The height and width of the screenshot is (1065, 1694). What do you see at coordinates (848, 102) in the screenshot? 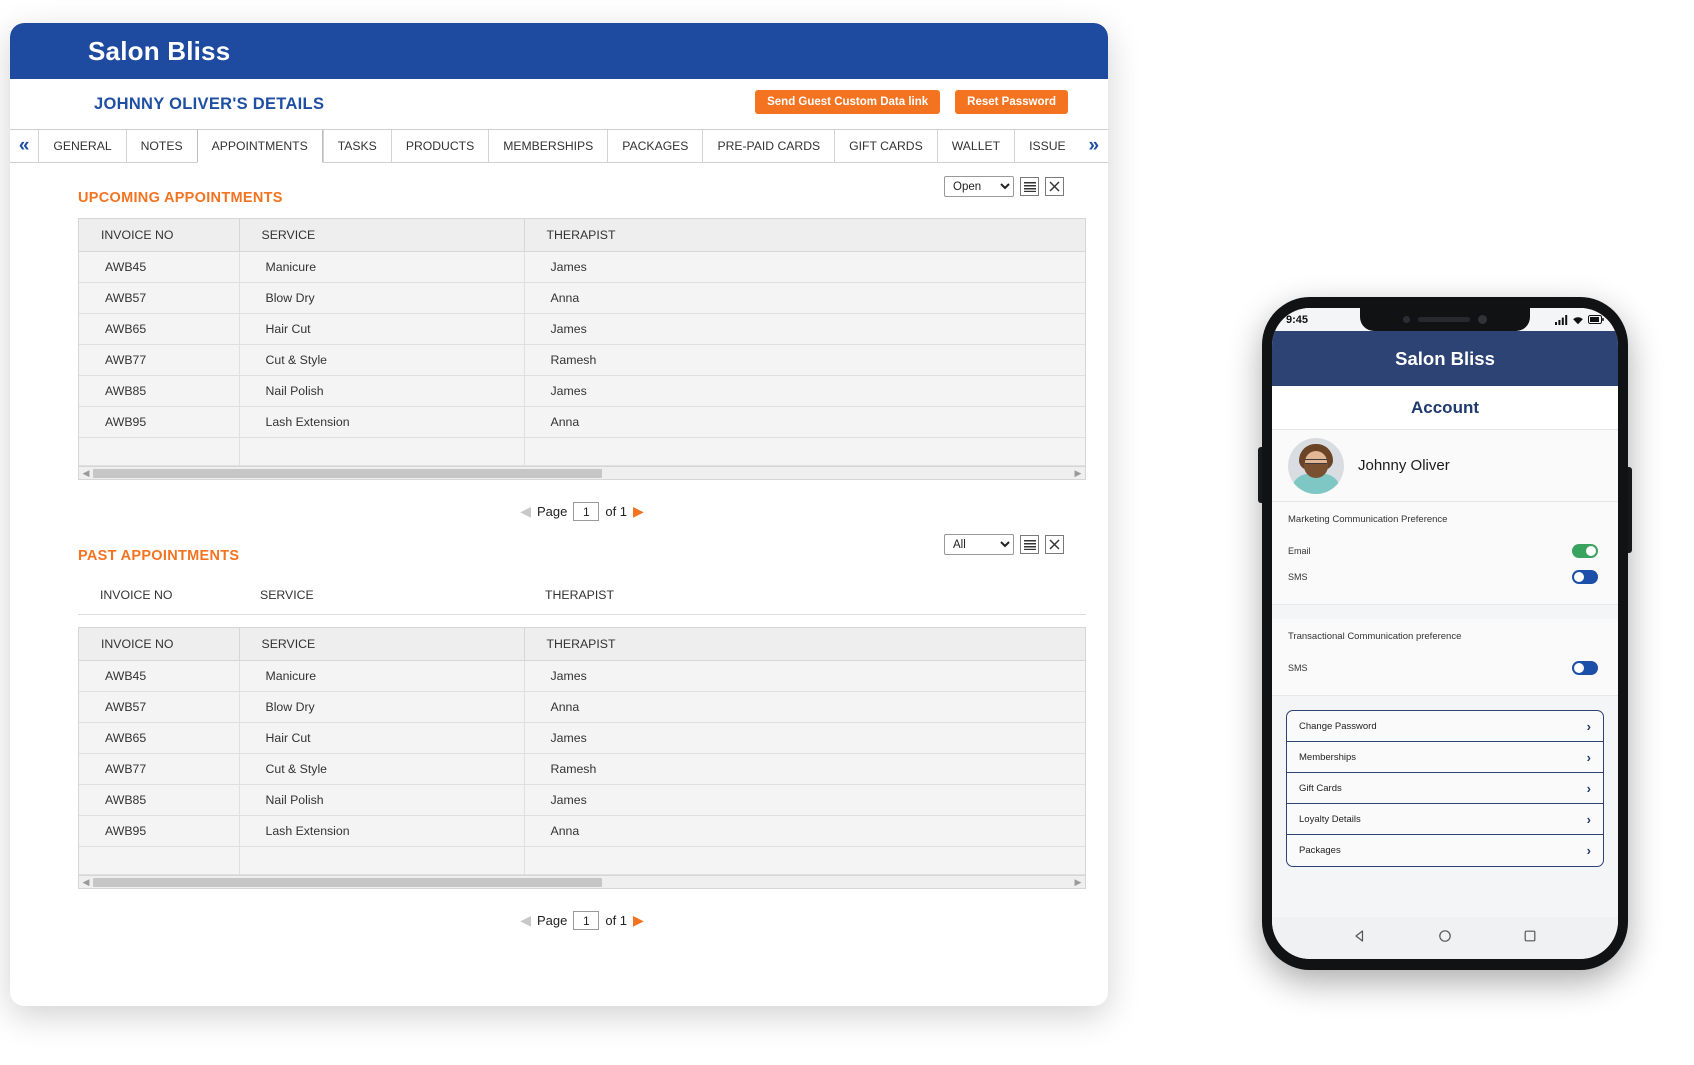
I see `send-guest-custom-data-link-button: Send Guest Custom Data link` at bounding box center [848, 102].